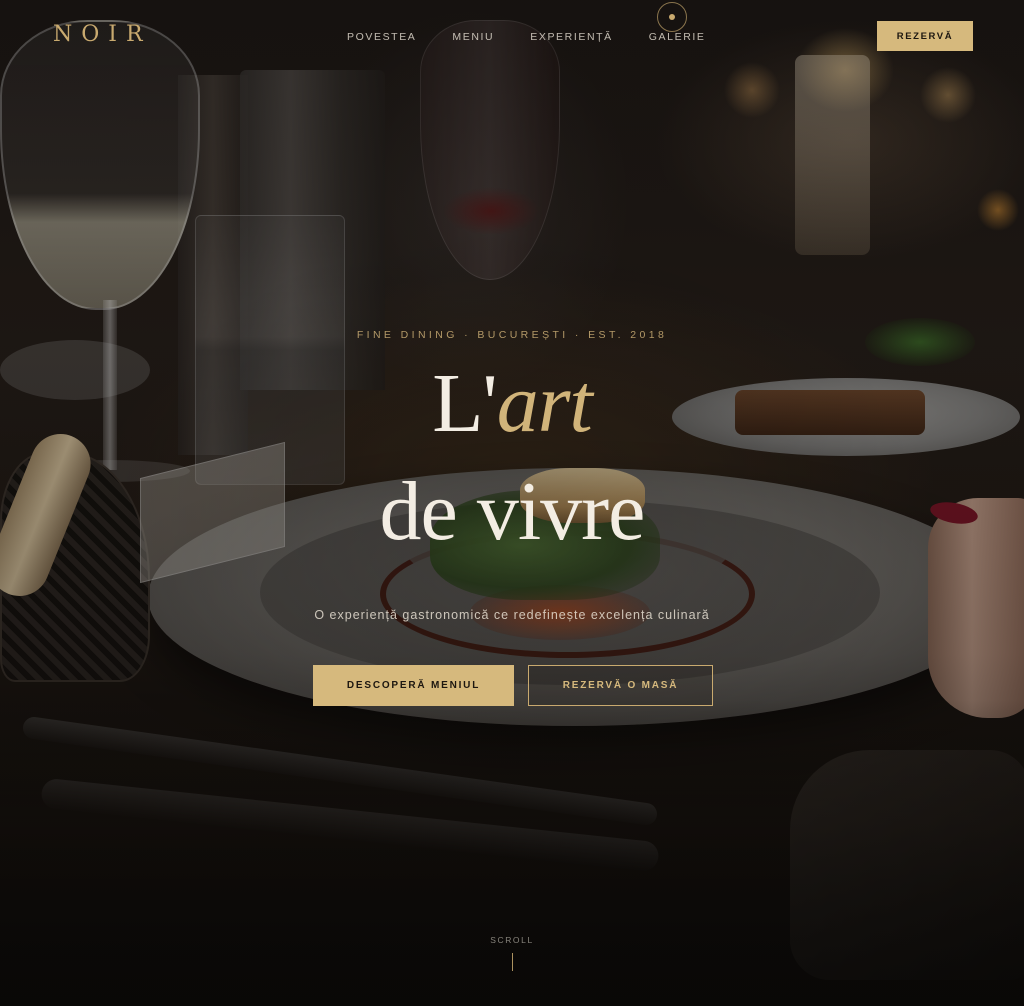  I want to click on hero-title-accent: art, so click(544, 403).